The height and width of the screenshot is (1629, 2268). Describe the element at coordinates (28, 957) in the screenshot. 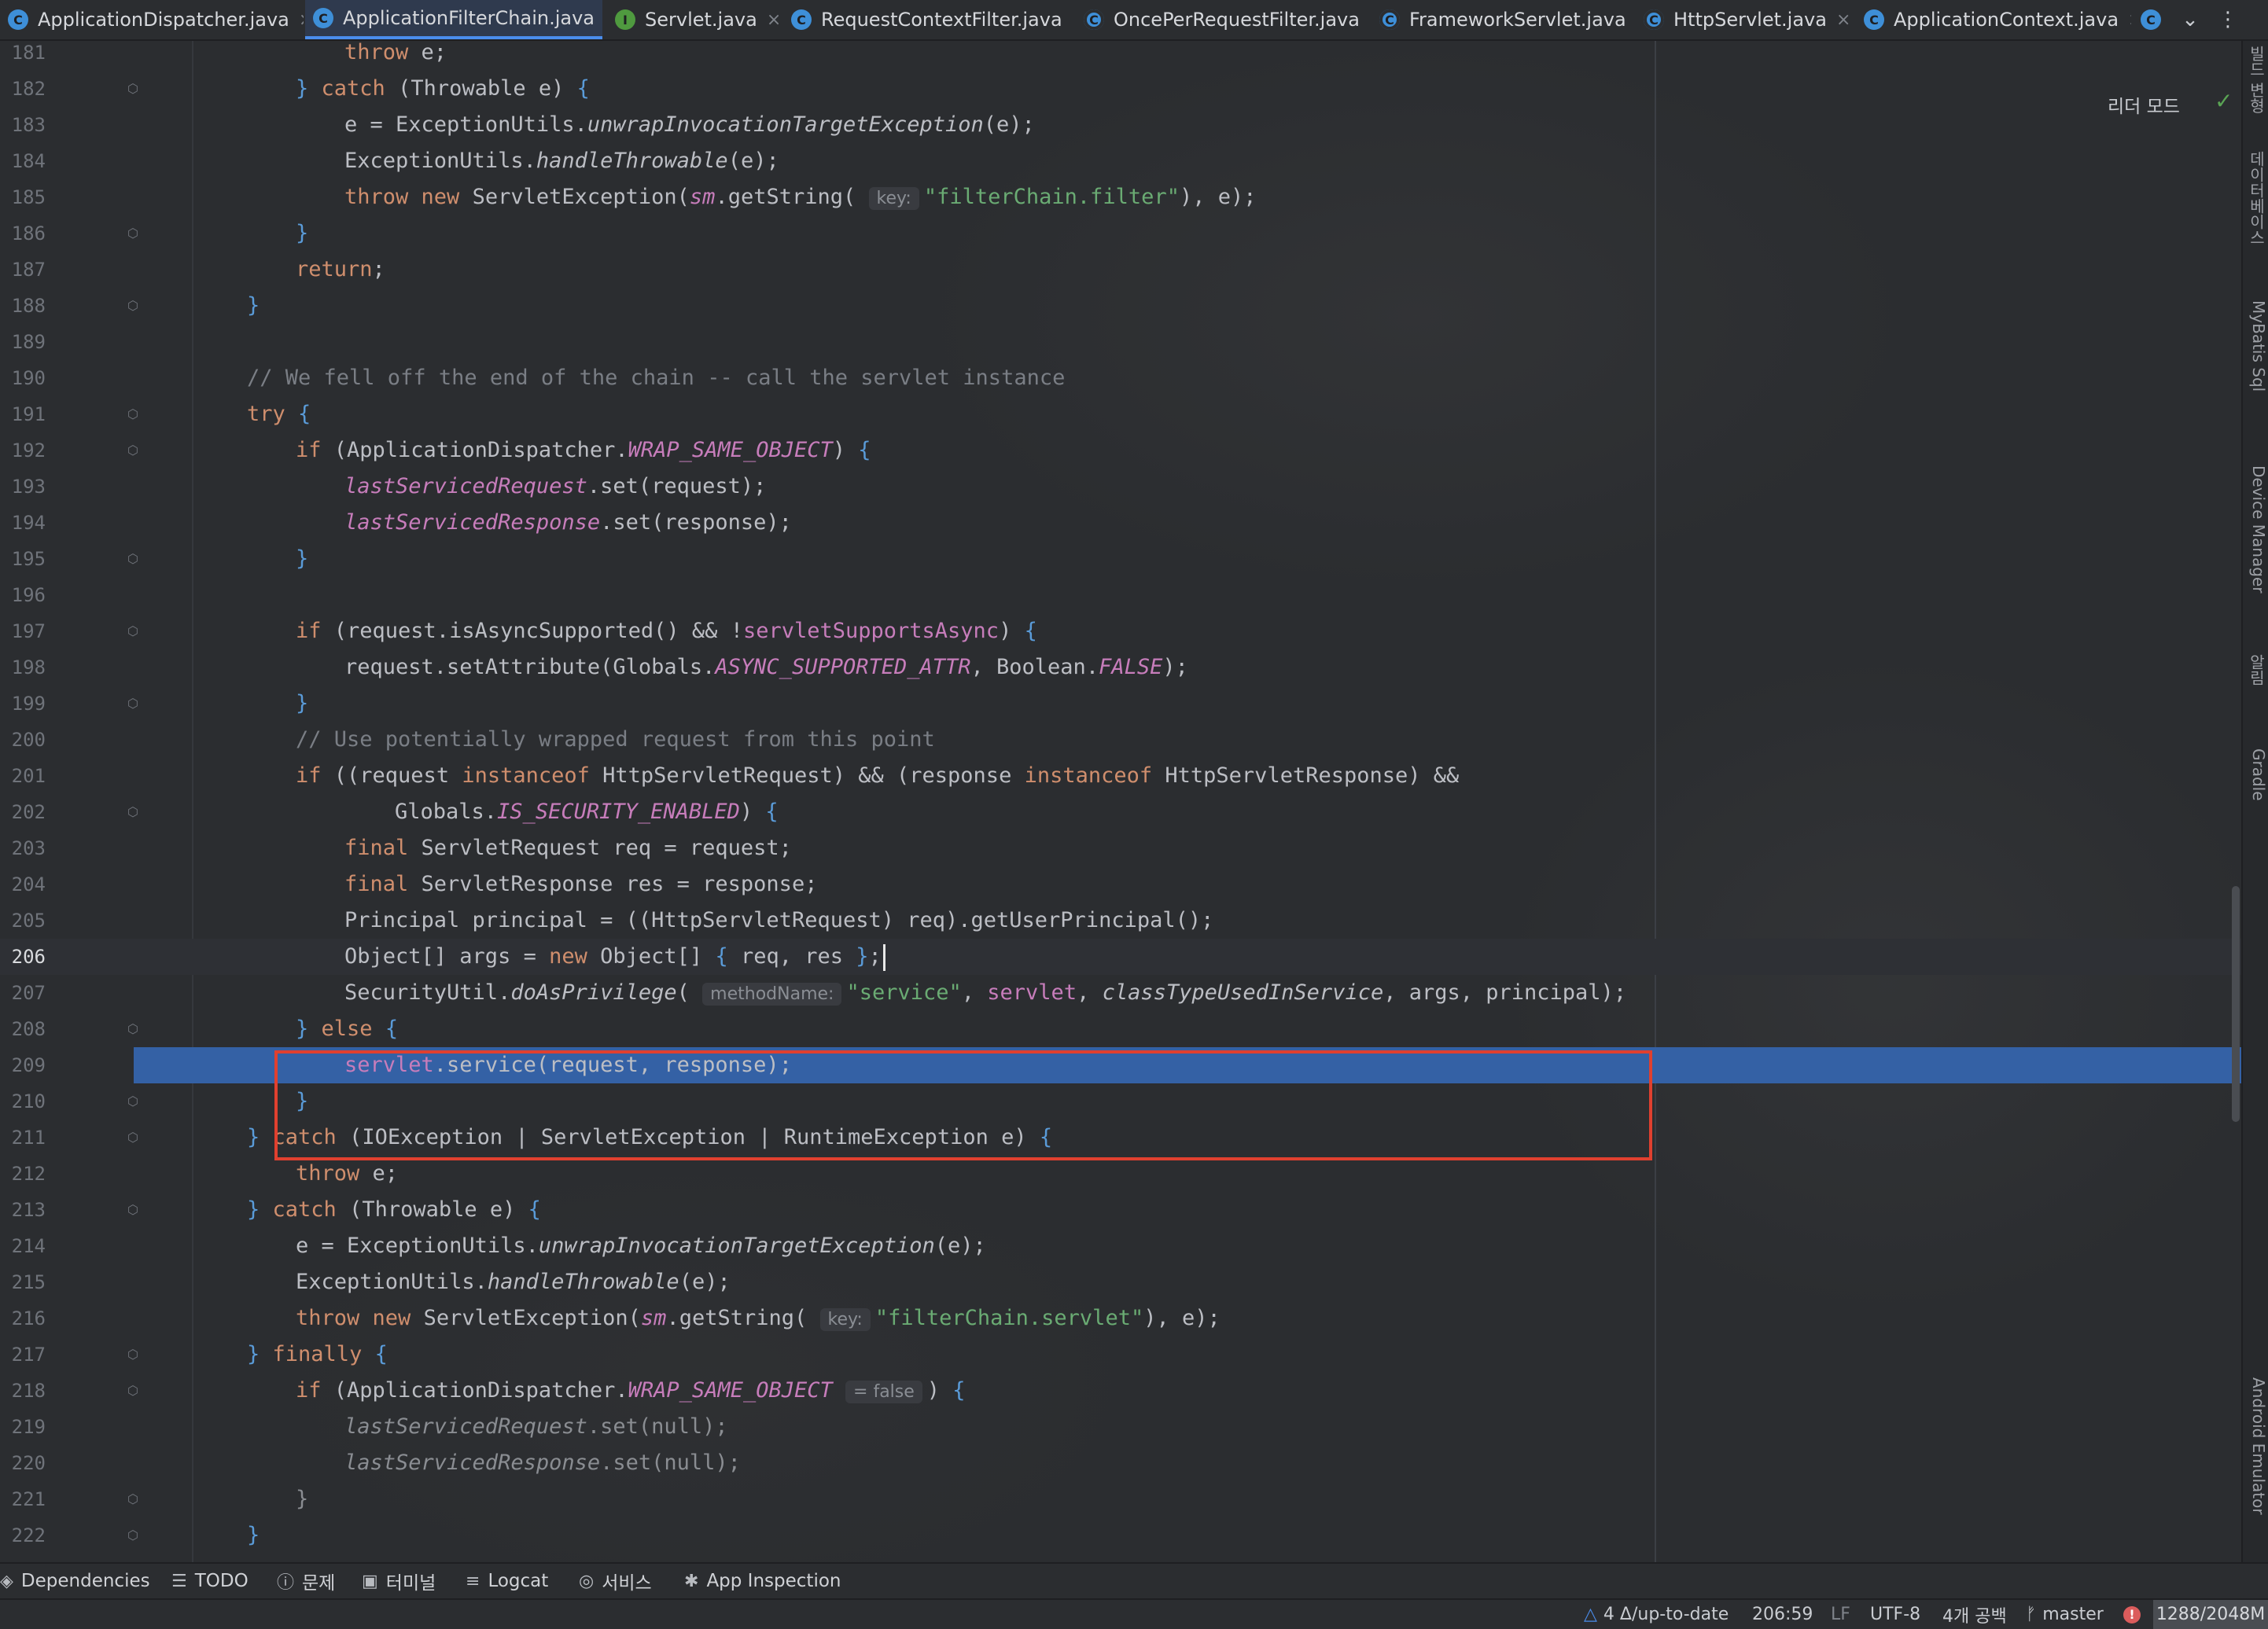

I see `line-number: 206` at that location.